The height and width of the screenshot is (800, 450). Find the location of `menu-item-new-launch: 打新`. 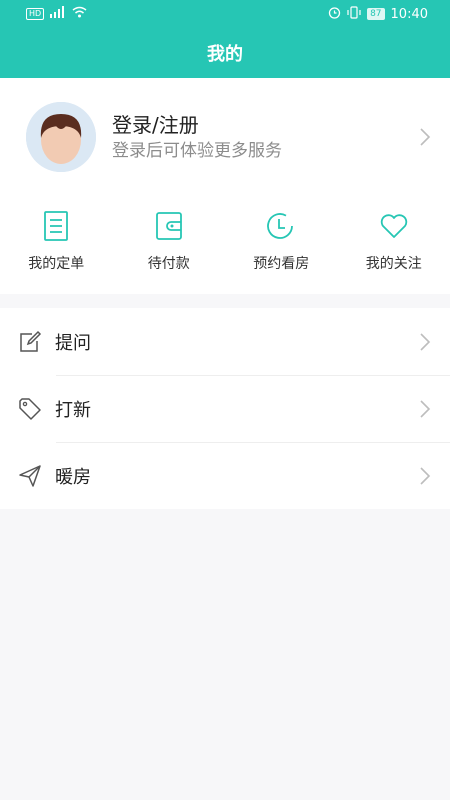

menu-item-new-launch: 打新 is located at coordinates (225, 408).